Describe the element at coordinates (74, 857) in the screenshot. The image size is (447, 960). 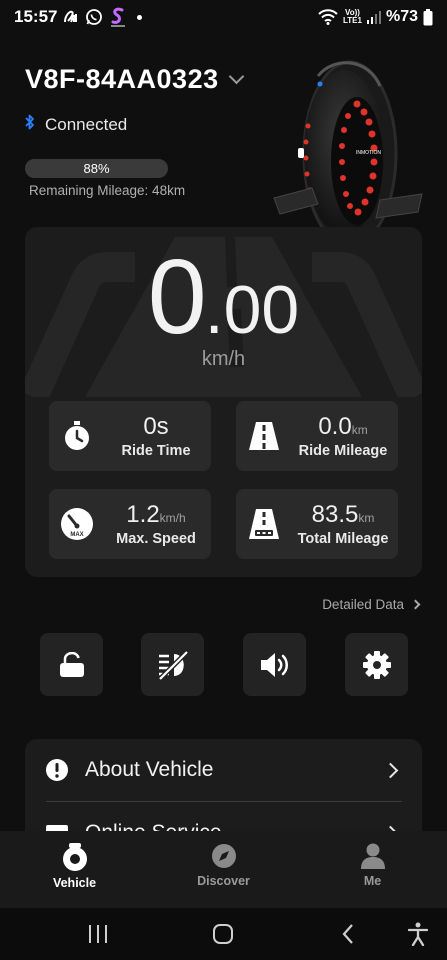
I see `vehicle-icon` at that location.